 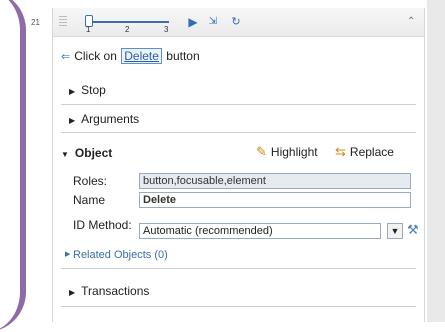 I want to click on left-gutter, so click(x=13, y=166).